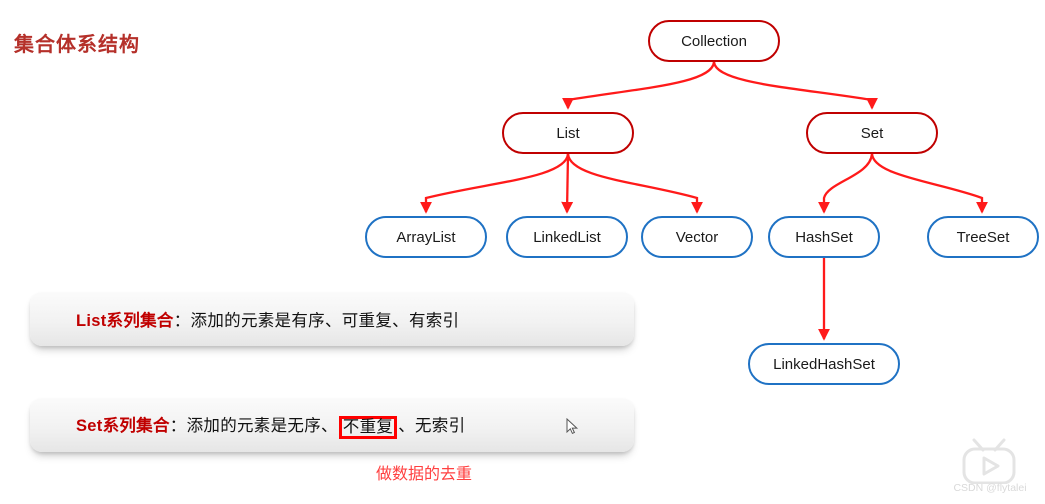 This screenshot has width=1045, height=504. Describe the element at coordinates (929, 183) in the screenshot. I see `edge-set-treeset` at that location.